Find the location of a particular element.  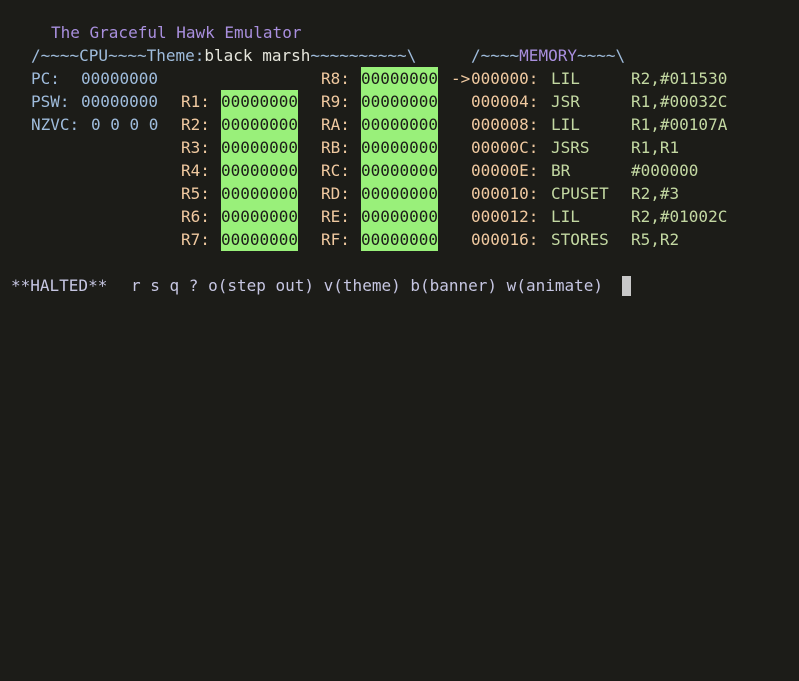

register-rd-value: 00000000 is located at coordinates (400, 193).